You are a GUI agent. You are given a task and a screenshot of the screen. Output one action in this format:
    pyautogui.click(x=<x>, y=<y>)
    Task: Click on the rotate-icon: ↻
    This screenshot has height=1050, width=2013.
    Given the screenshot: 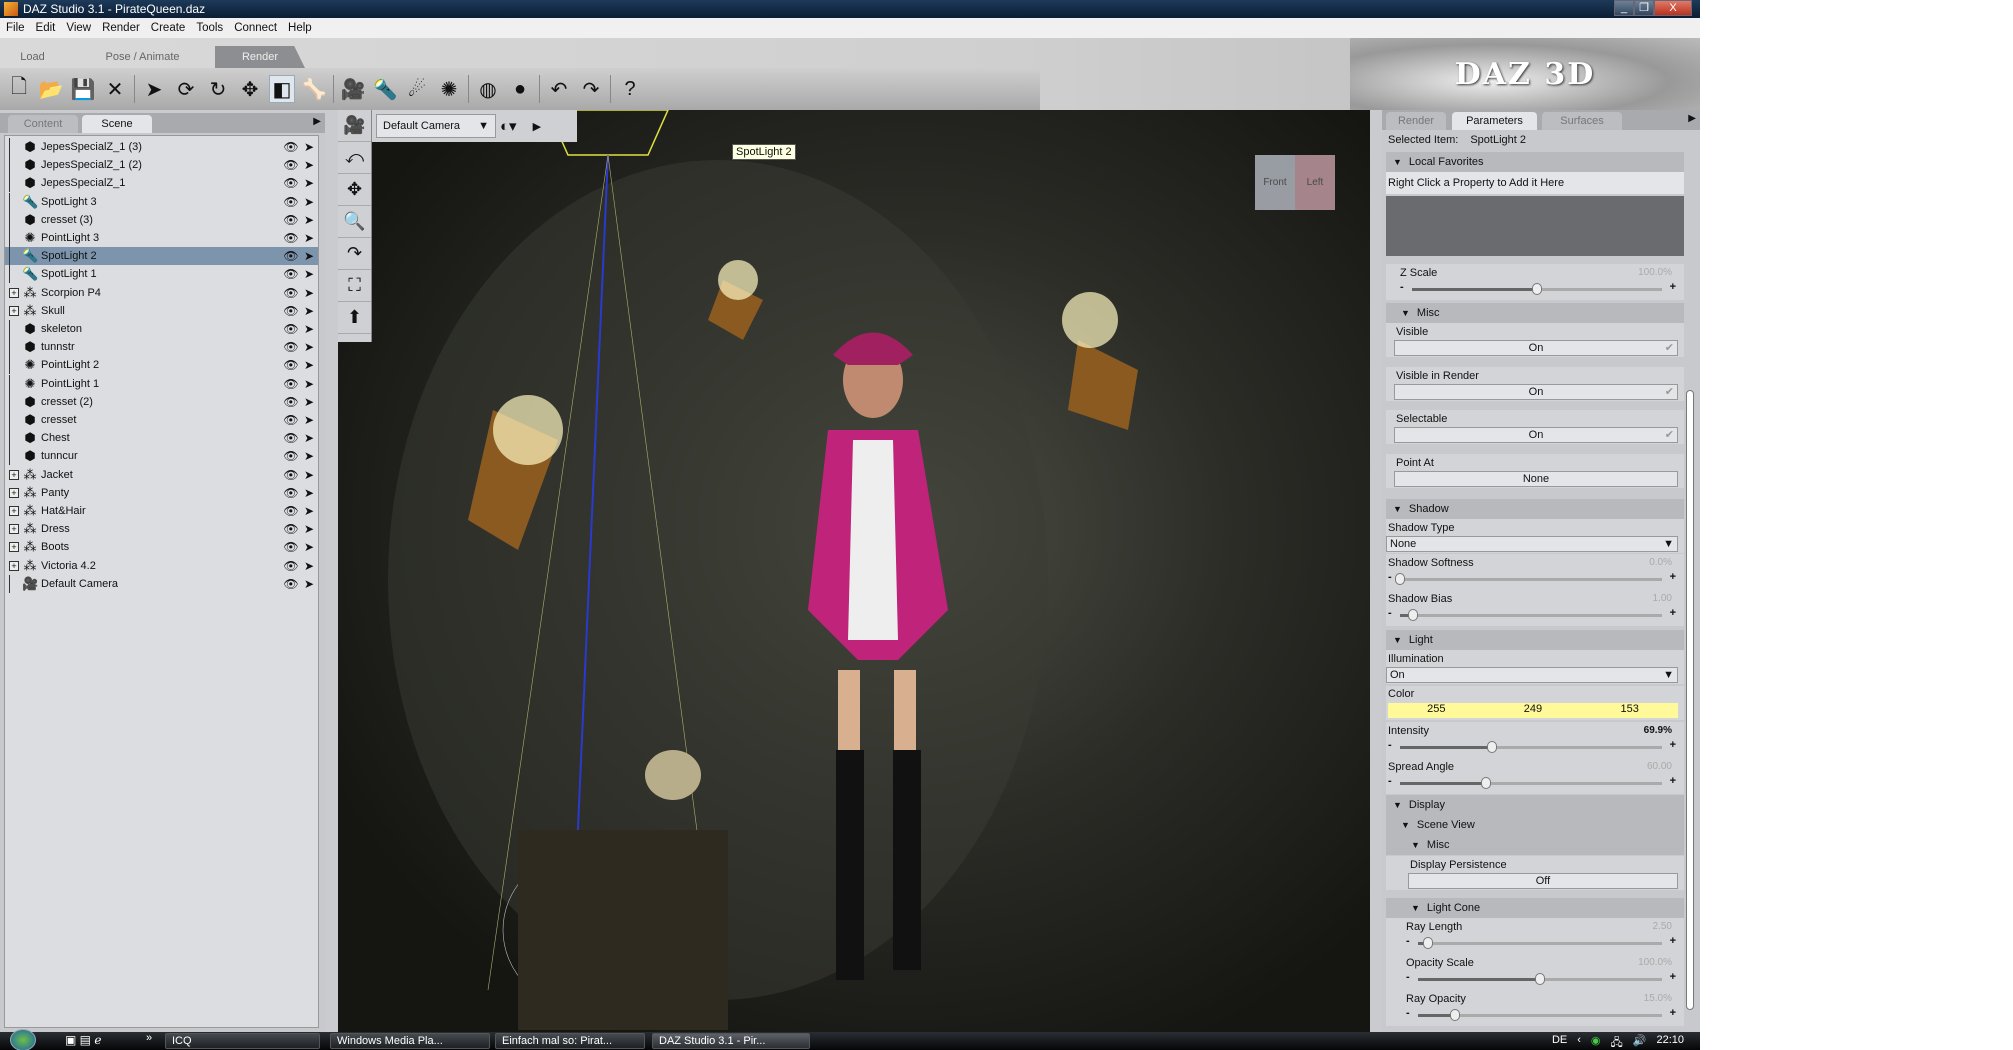 What is the action you would take?
    pyautogui.click(x=218, y=89)
    